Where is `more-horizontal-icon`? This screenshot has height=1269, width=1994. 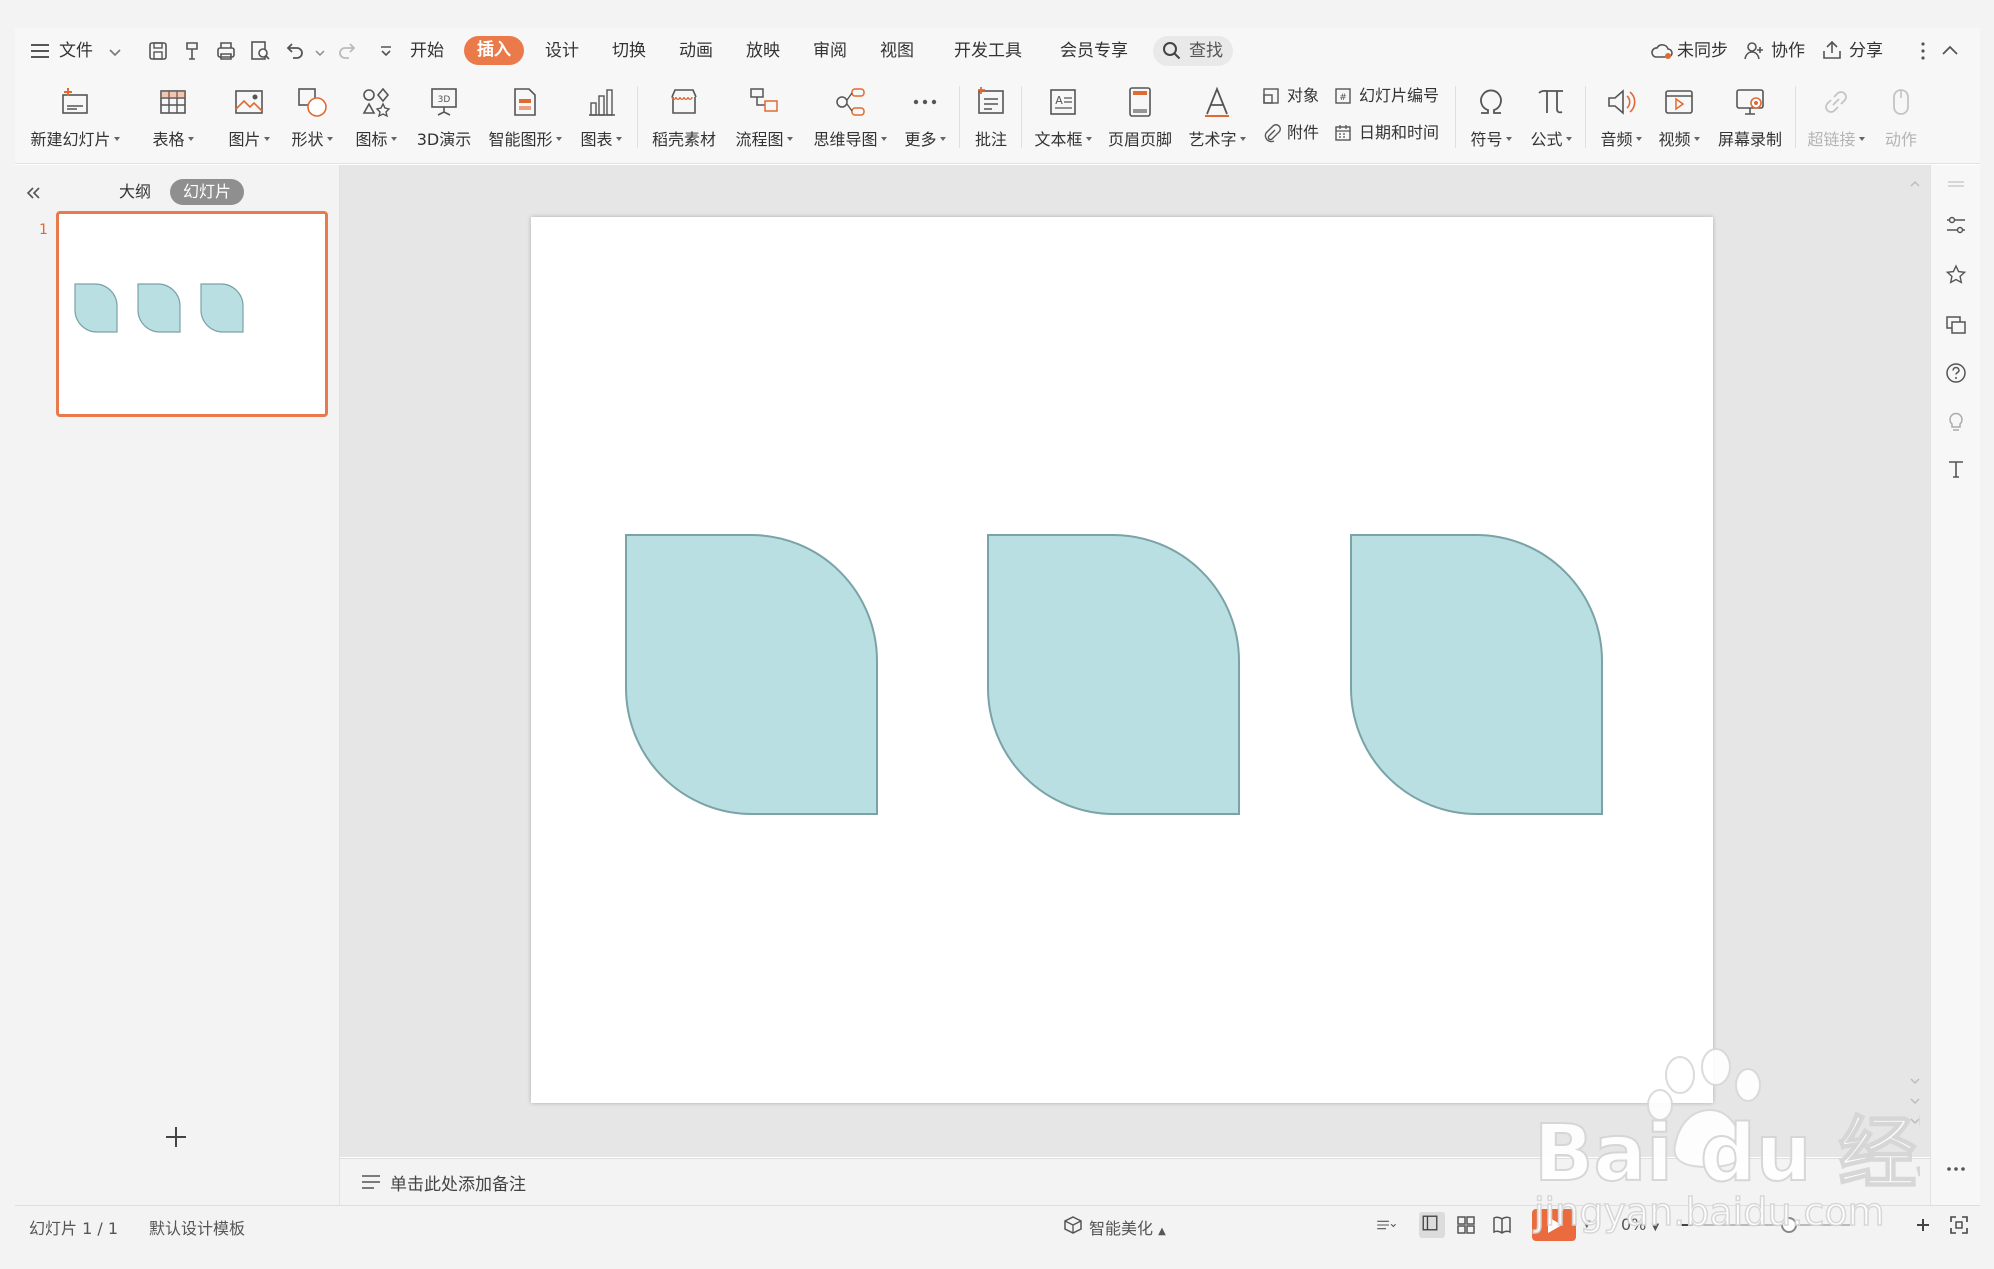
more-horizontal-icon is located at coordinates (1956, 1169).